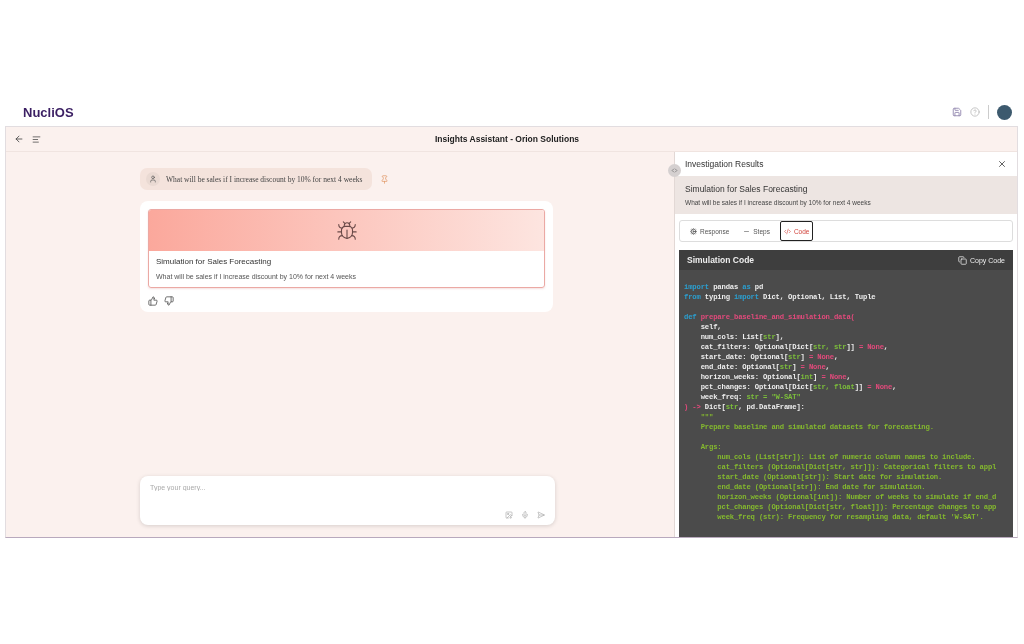  Describe the element at coordinates (169, 301) in the screenshot. I see `thumbs-down-icon` at that location.